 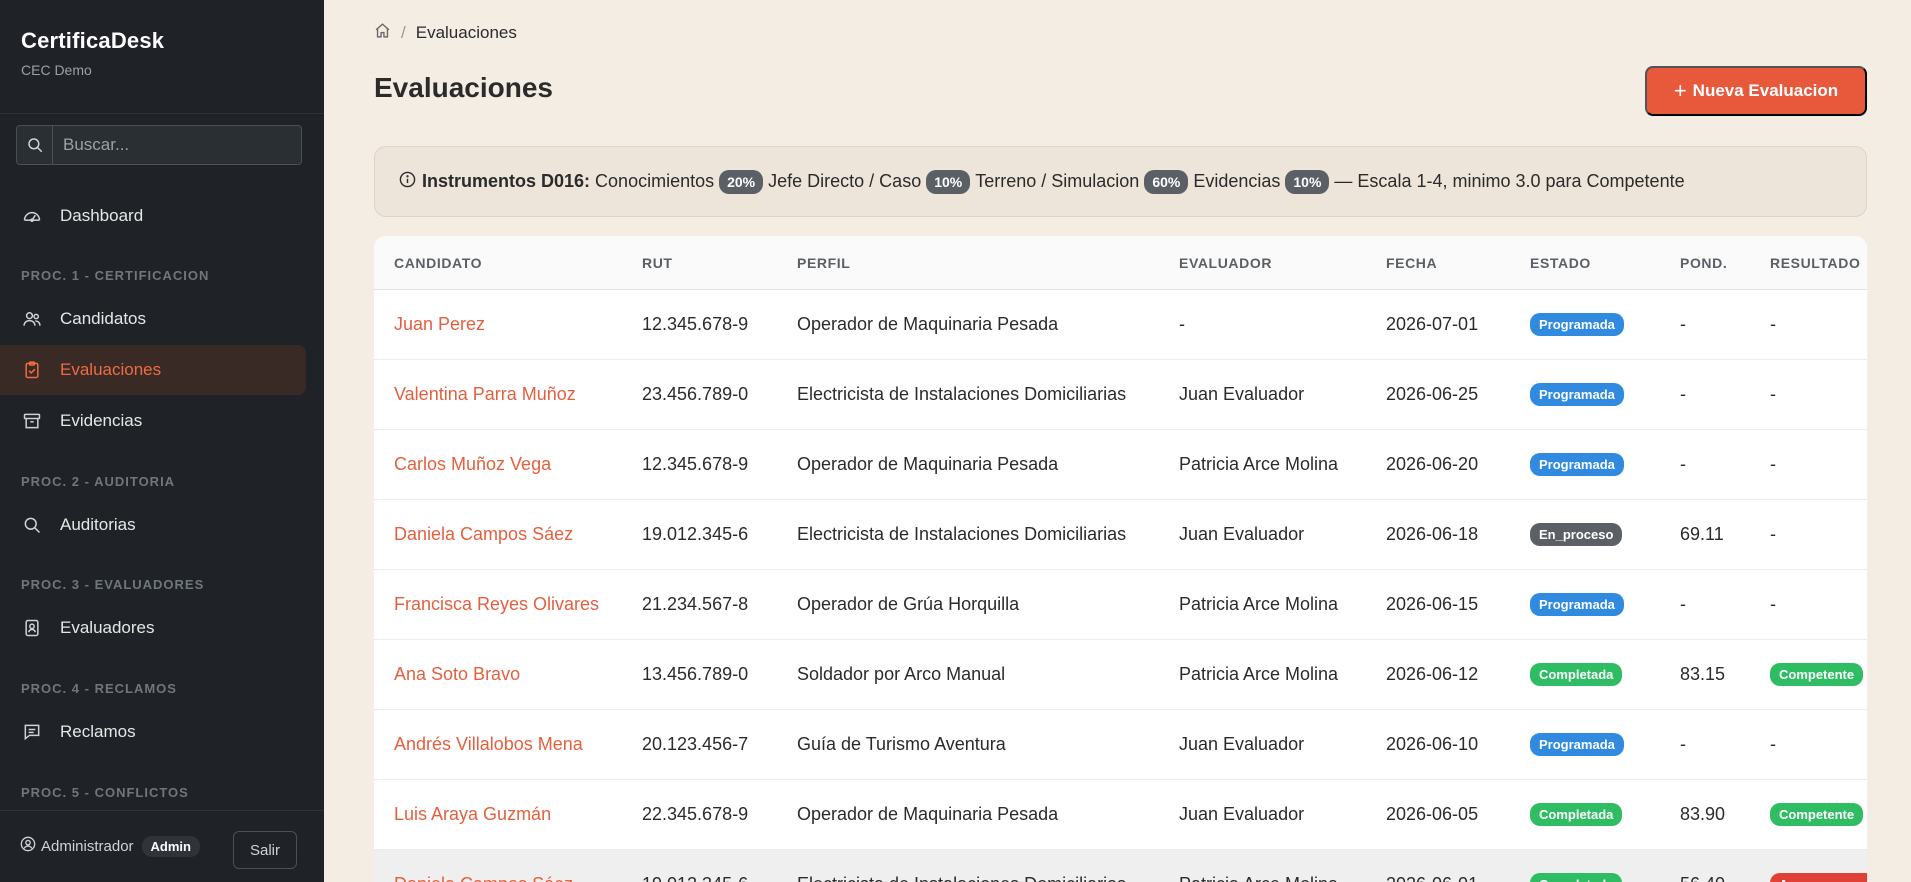 I want to click on nav-item-reclamos: Reclamos, so click(x=153, y=732).